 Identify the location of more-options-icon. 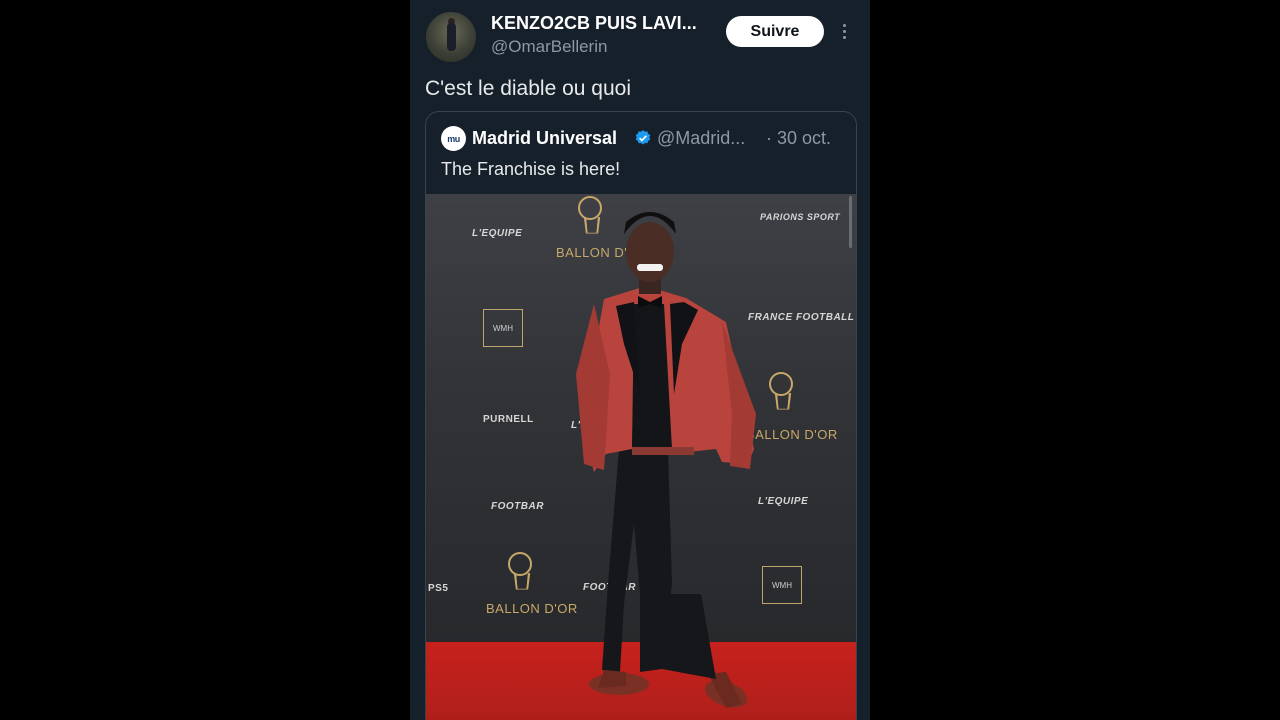
(844, 33).